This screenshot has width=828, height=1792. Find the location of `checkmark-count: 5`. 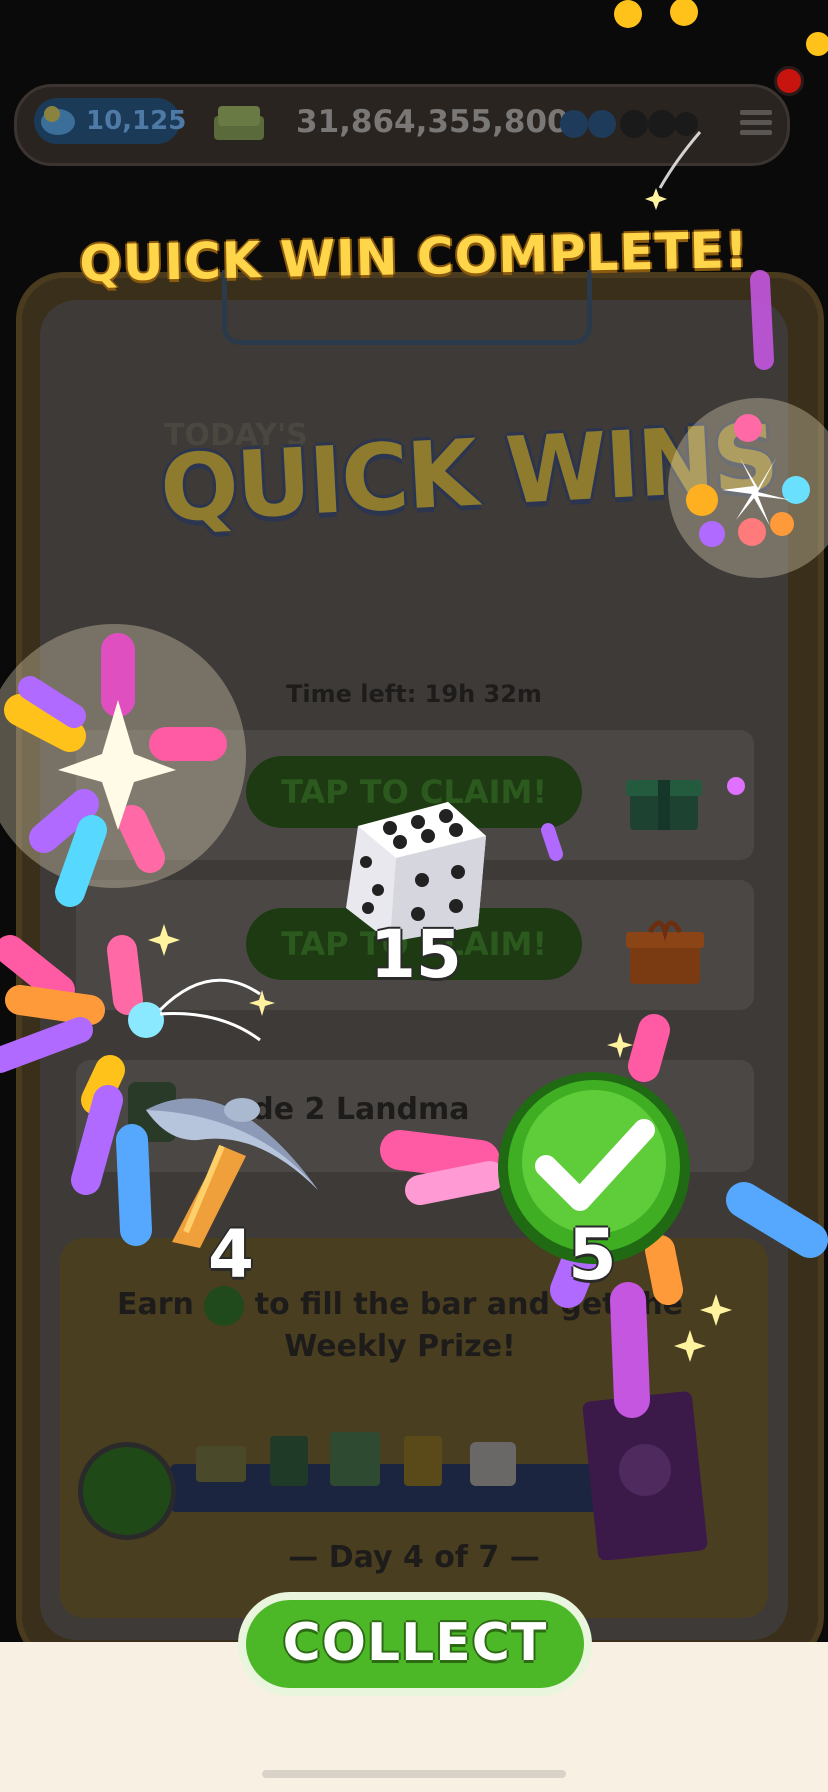

checkmark-count: 5 is located at coordinates (592, 1255).